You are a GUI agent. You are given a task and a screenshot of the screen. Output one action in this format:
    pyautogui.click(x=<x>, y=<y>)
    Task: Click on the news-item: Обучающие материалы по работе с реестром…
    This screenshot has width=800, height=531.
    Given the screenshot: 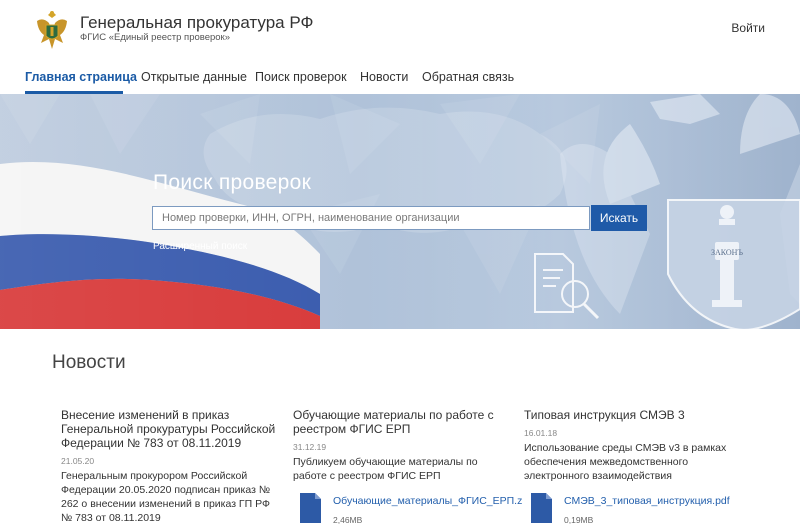 What is the action you would take?
    pyautogui.click(x=407, y=467)
    